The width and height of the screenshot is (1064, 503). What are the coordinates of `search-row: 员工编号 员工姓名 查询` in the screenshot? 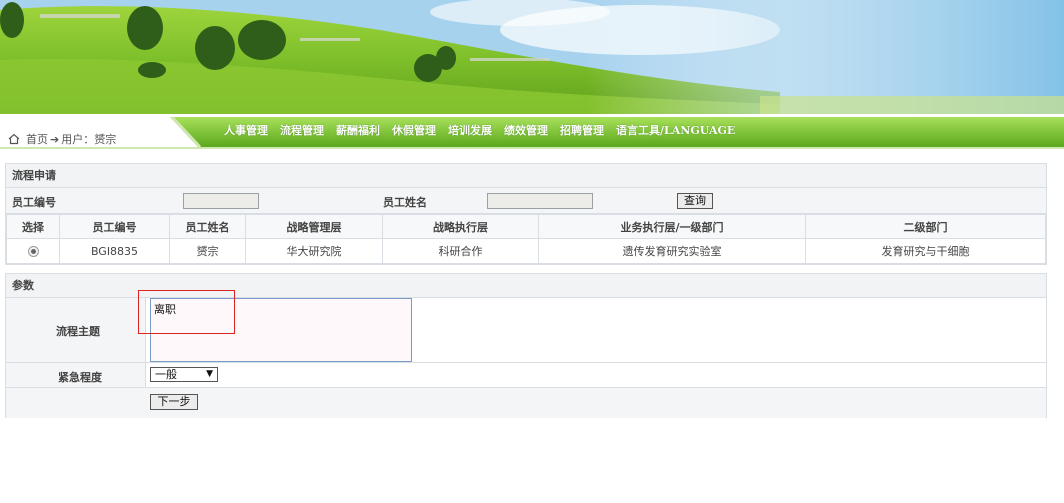 It's located at (526, 201).